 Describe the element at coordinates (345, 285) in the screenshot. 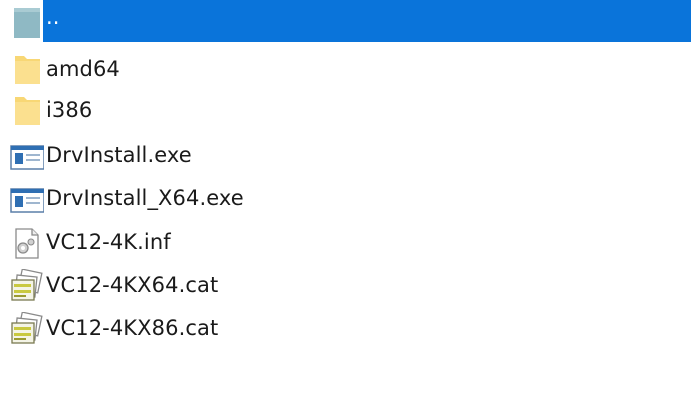

I see `file-row-vc12-4kx64-cat: VC12-4KX64.cat` at that location.